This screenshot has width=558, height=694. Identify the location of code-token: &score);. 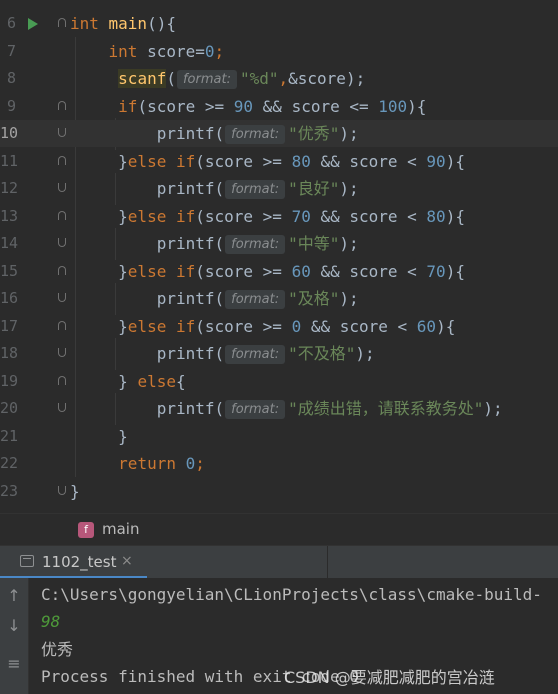
(327, 78).